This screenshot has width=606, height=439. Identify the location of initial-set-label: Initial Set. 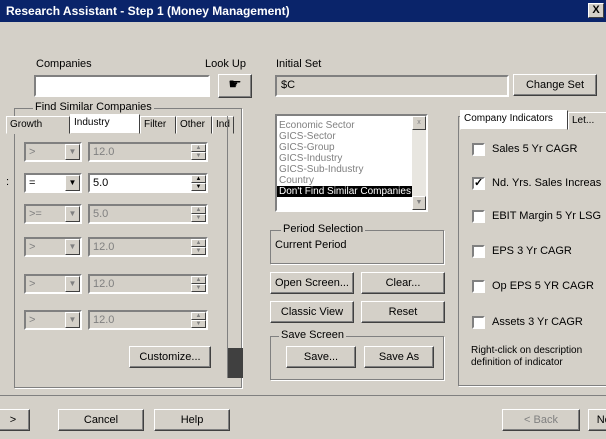
(299, 64).